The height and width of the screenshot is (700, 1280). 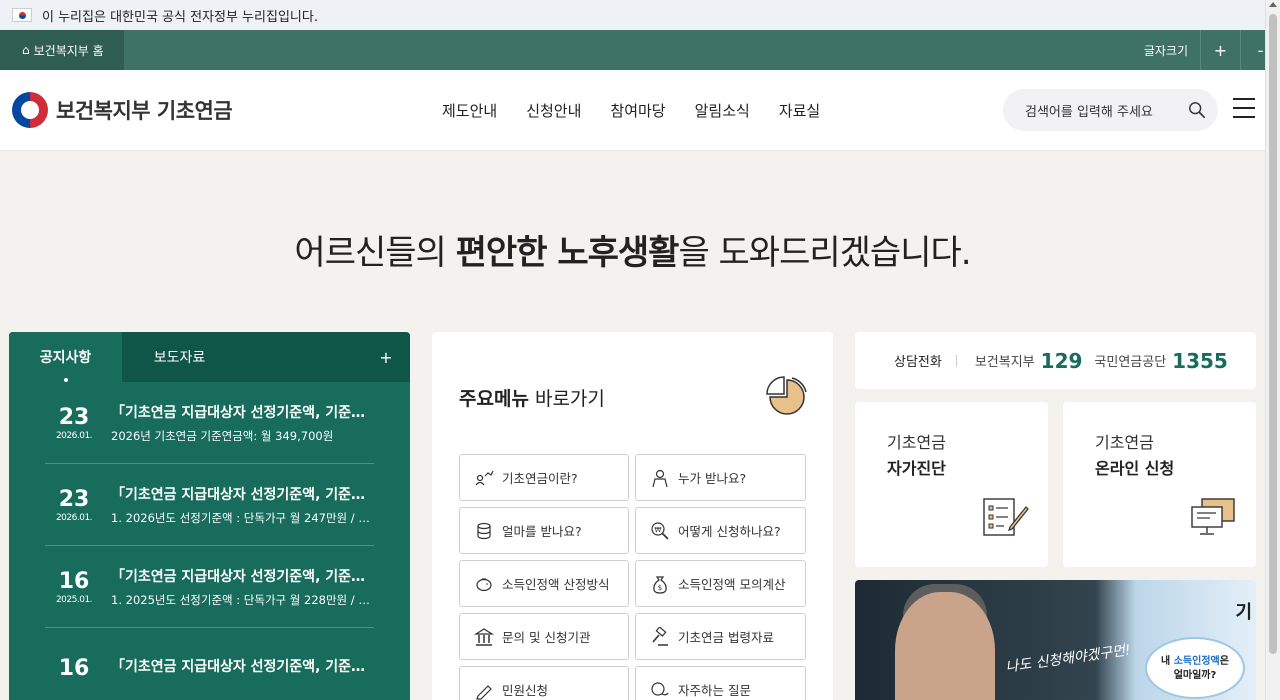 What do you see at coordinates (1006, 517) in the screenshot?
I see `checklist-icon` at bounding box center [1006, 517].